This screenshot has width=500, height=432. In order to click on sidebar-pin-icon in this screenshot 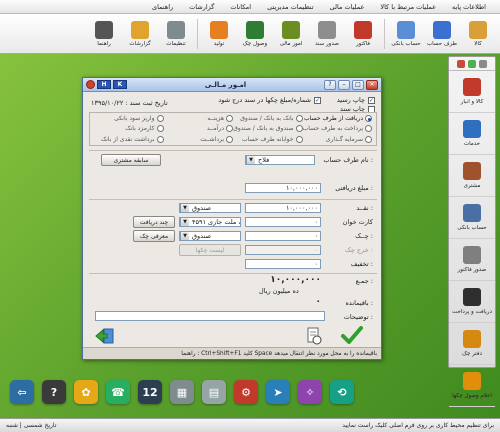, I will do `click(472, 63)`.